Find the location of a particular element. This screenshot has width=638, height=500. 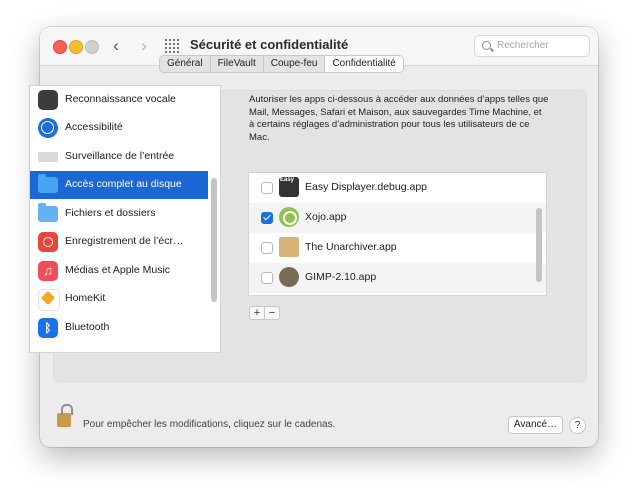

sidebar-item-homekit: HomeKit is located at coordinates (119, 299).